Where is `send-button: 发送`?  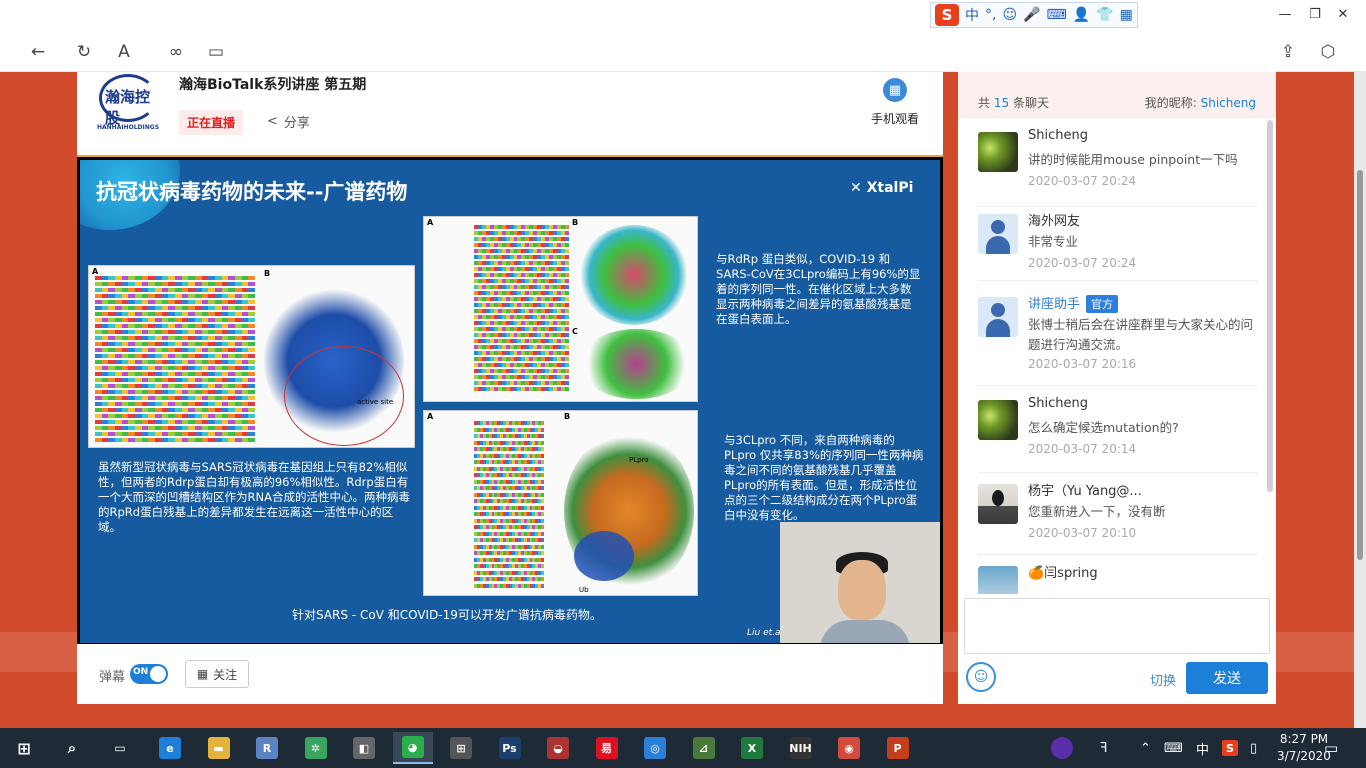
send-button: 发送 is located at coordinates (1227, 678).